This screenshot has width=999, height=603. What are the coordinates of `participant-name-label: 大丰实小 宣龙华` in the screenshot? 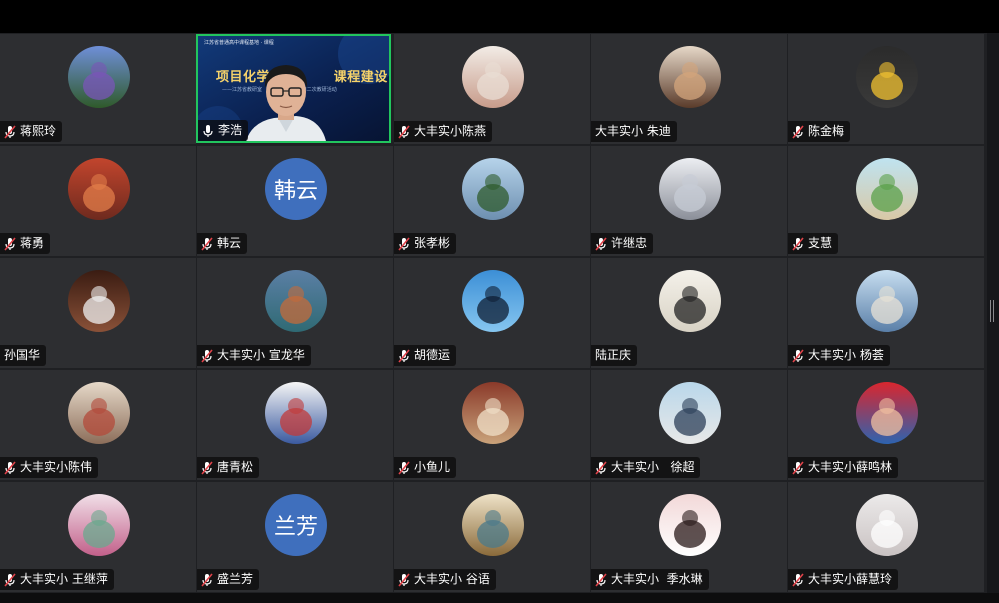 It's located at (254, 355).